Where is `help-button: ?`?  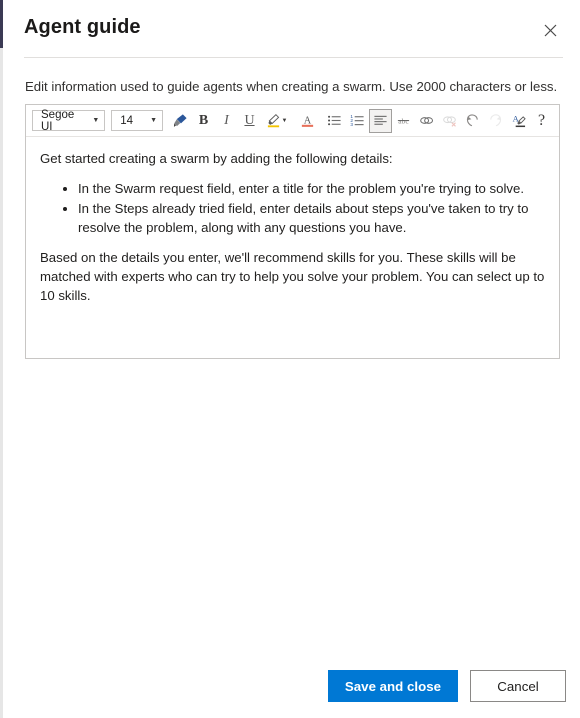
help-button: ? is located at coordinates (541, 121).